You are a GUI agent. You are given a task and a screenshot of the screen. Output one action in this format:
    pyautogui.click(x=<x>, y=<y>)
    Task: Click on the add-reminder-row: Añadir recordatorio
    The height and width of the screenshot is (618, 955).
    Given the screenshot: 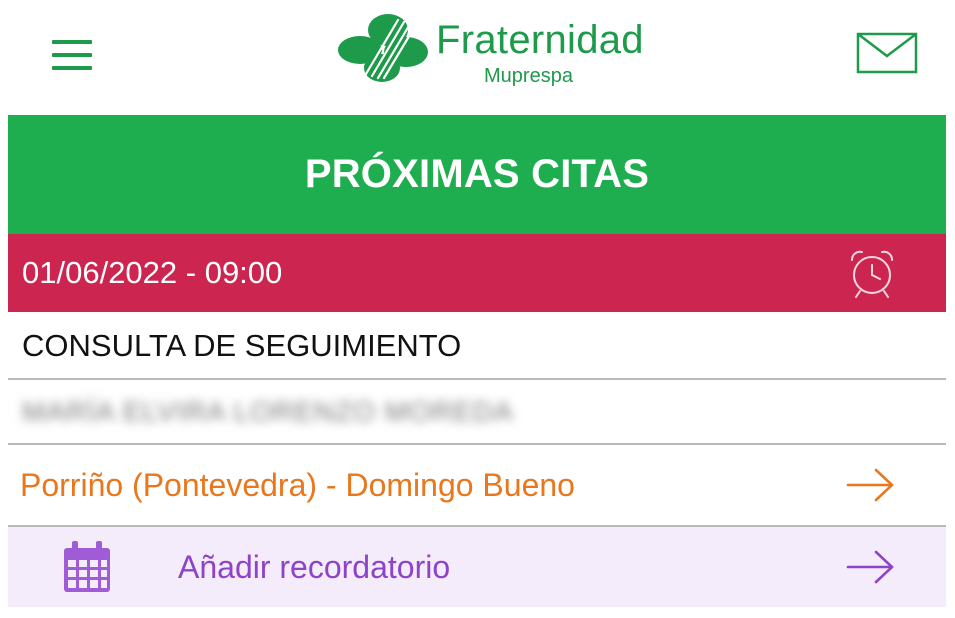 What is the action you would take?
    pyautogui.click(x=477, y=567)
    